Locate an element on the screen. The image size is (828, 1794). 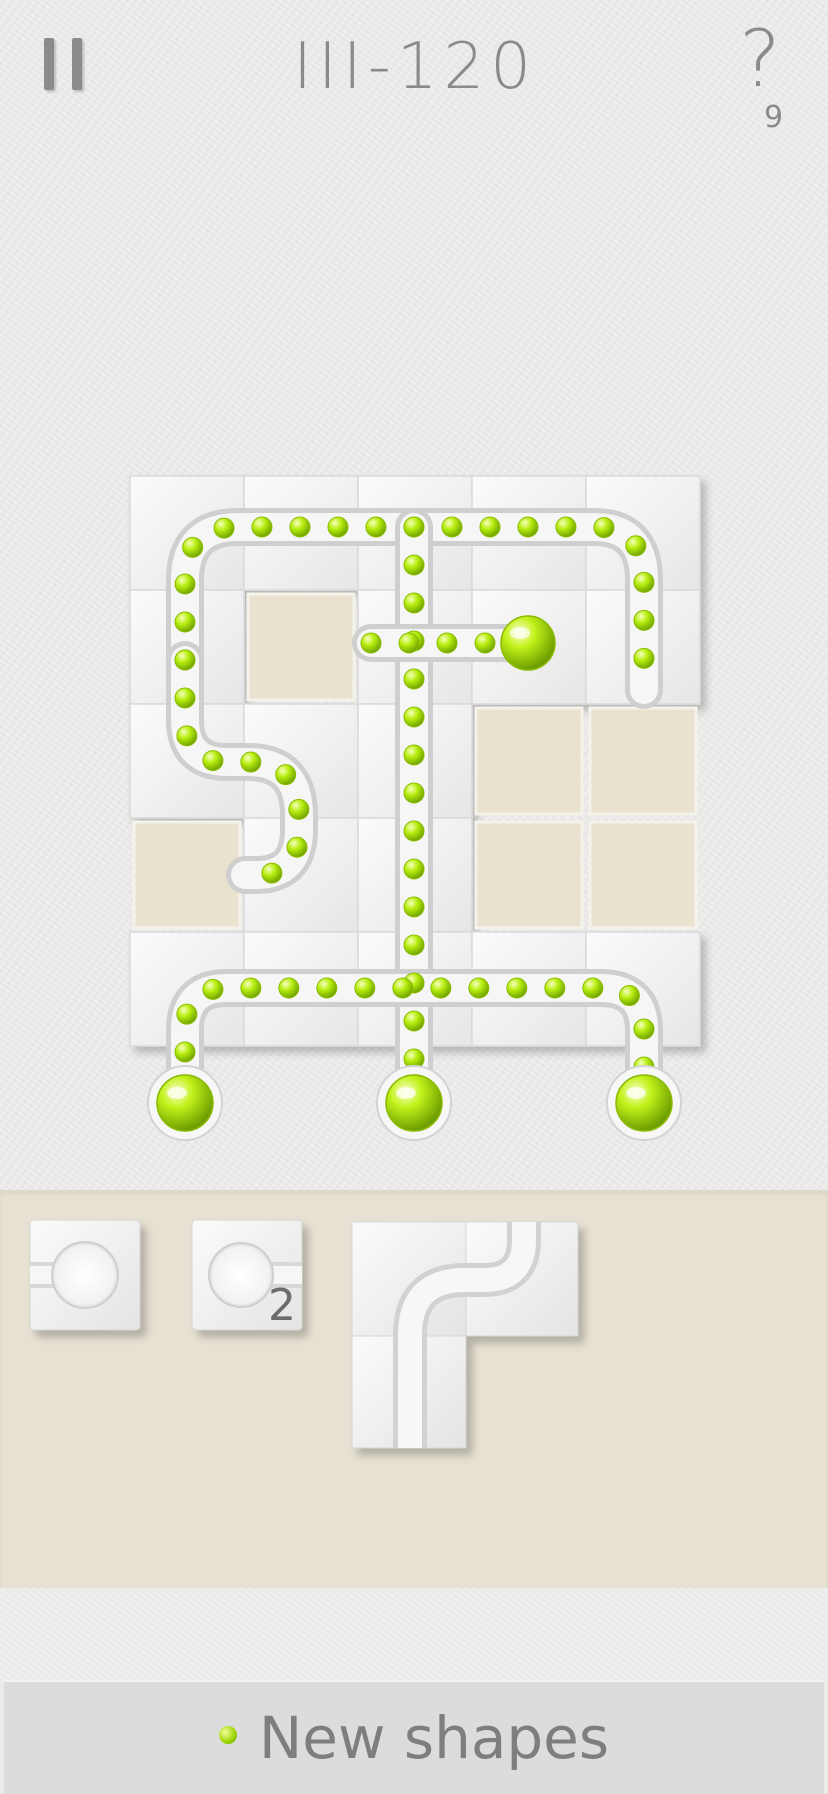
new-shapes-button: New shapes is located at coordinates (414, 1738).